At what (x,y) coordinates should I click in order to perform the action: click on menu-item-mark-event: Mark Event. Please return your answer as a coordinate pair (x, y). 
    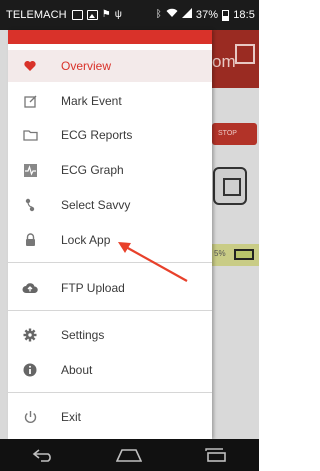
    Looking at the image, I should click on (110, 101).